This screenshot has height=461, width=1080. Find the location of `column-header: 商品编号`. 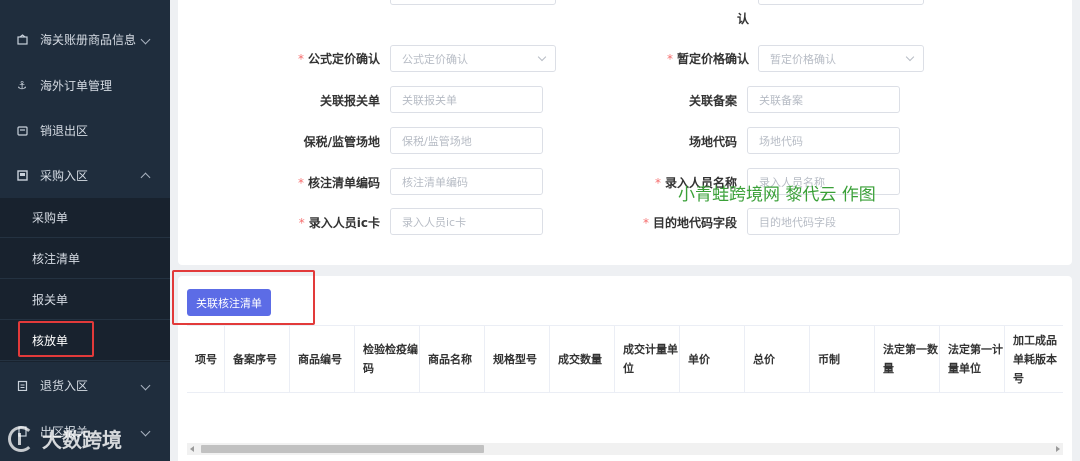

column-header: 商品编号 is located at coordinates (322, 359).